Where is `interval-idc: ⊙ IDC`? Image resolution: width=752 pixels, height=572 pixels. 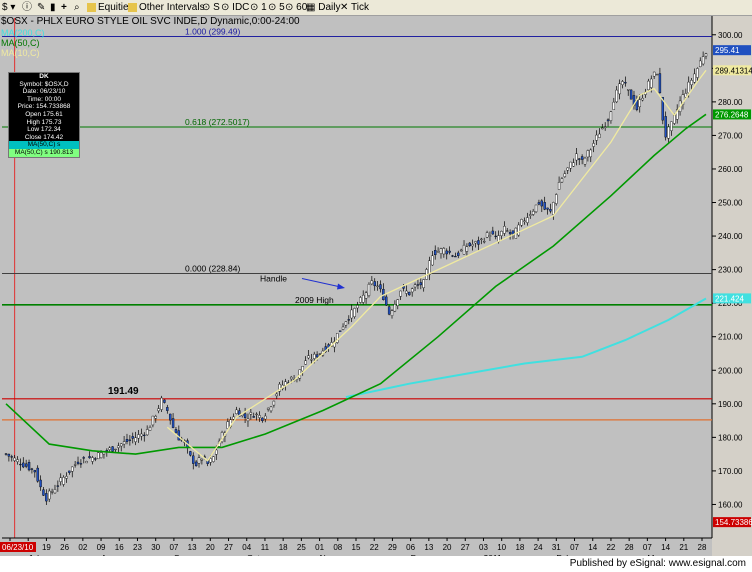
interval-idc: ⊙ IDC is located at coordinates (235, 7).